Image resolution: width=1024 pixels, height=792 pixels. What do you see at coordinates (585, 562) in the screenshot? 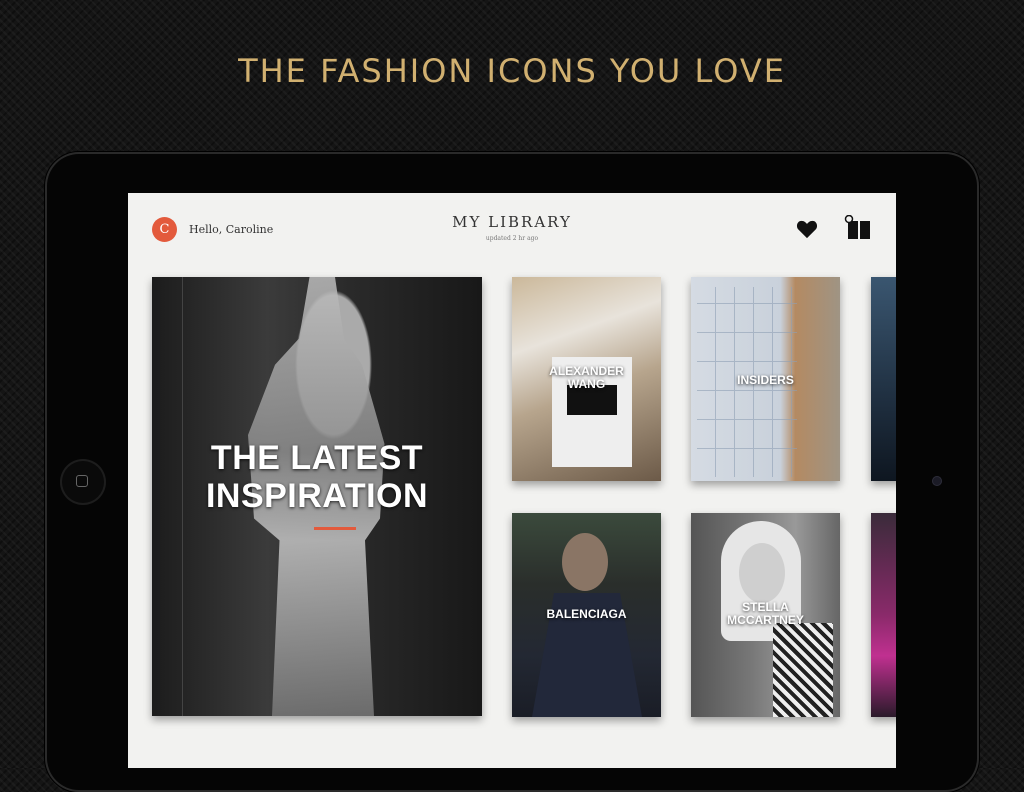
I see `tile-image` at bounding box center [585, 562].